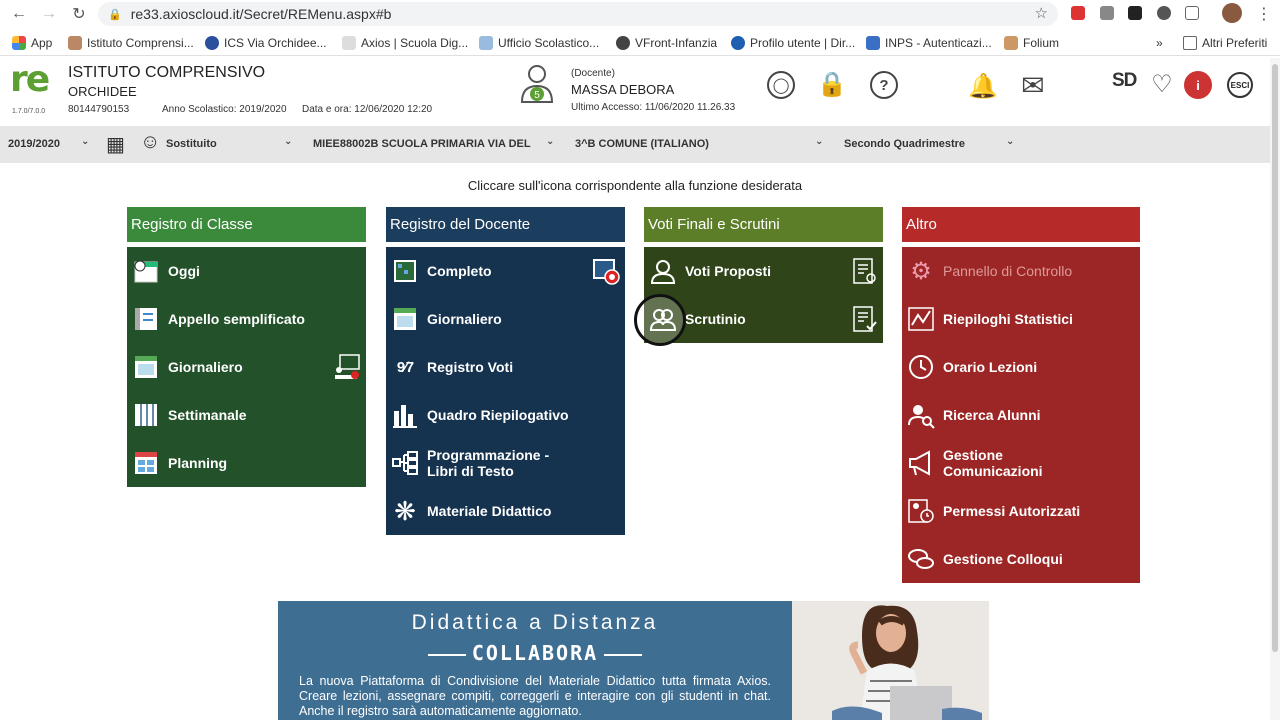  What do you see at coordinates (1275, 358) in the screenshot?
I see `scrollbar-thumb` at bounding box center [1275, 358].